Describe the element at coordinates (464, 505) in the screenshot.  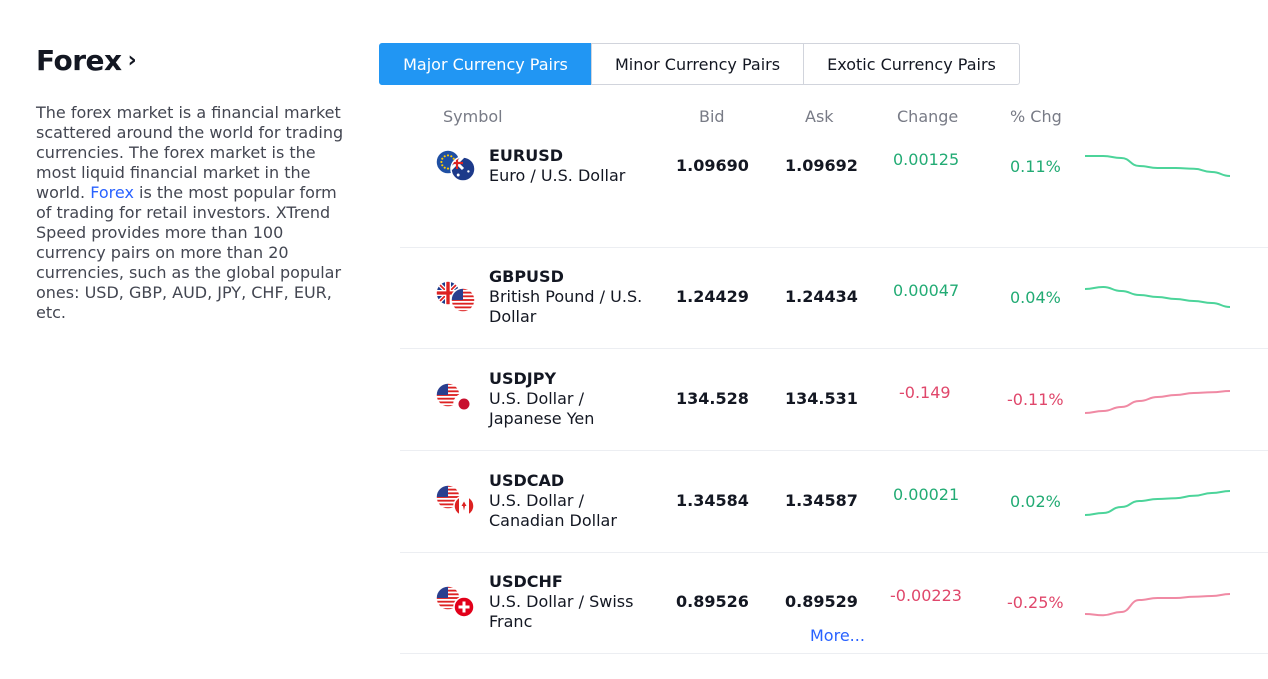
I see `ca-flag-icon` at that location.